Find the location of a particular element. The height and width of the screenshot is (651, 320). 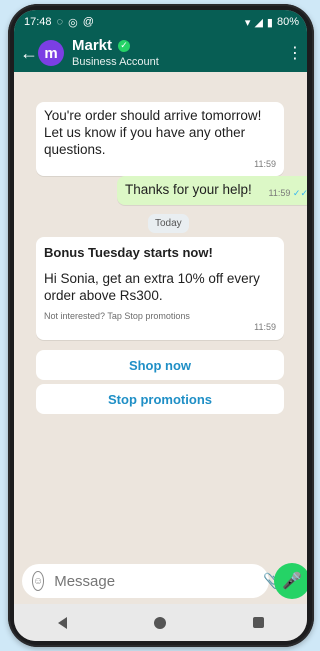

outgoing-message: Thanks for your help! 11:59 ✓✓ is located at coordinates (212, 190).